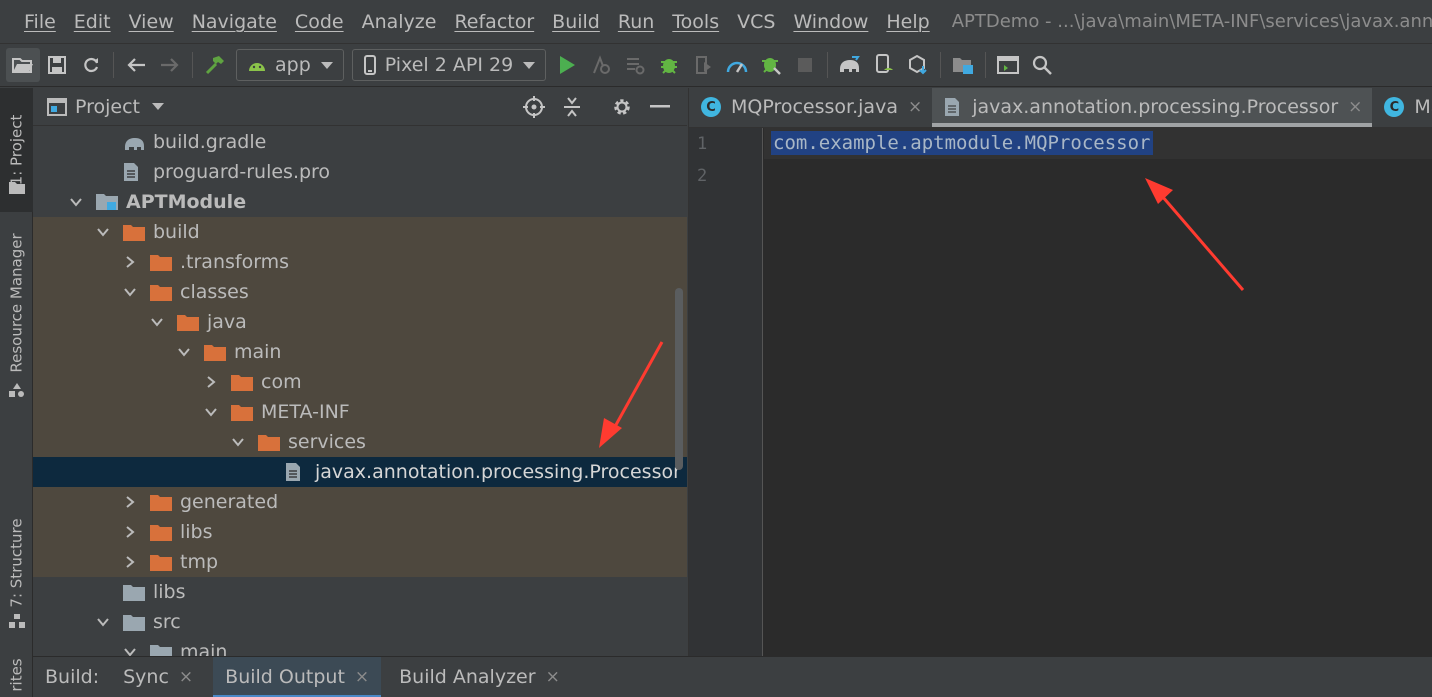  I want to click on menu-file: File, so click(40, 22).